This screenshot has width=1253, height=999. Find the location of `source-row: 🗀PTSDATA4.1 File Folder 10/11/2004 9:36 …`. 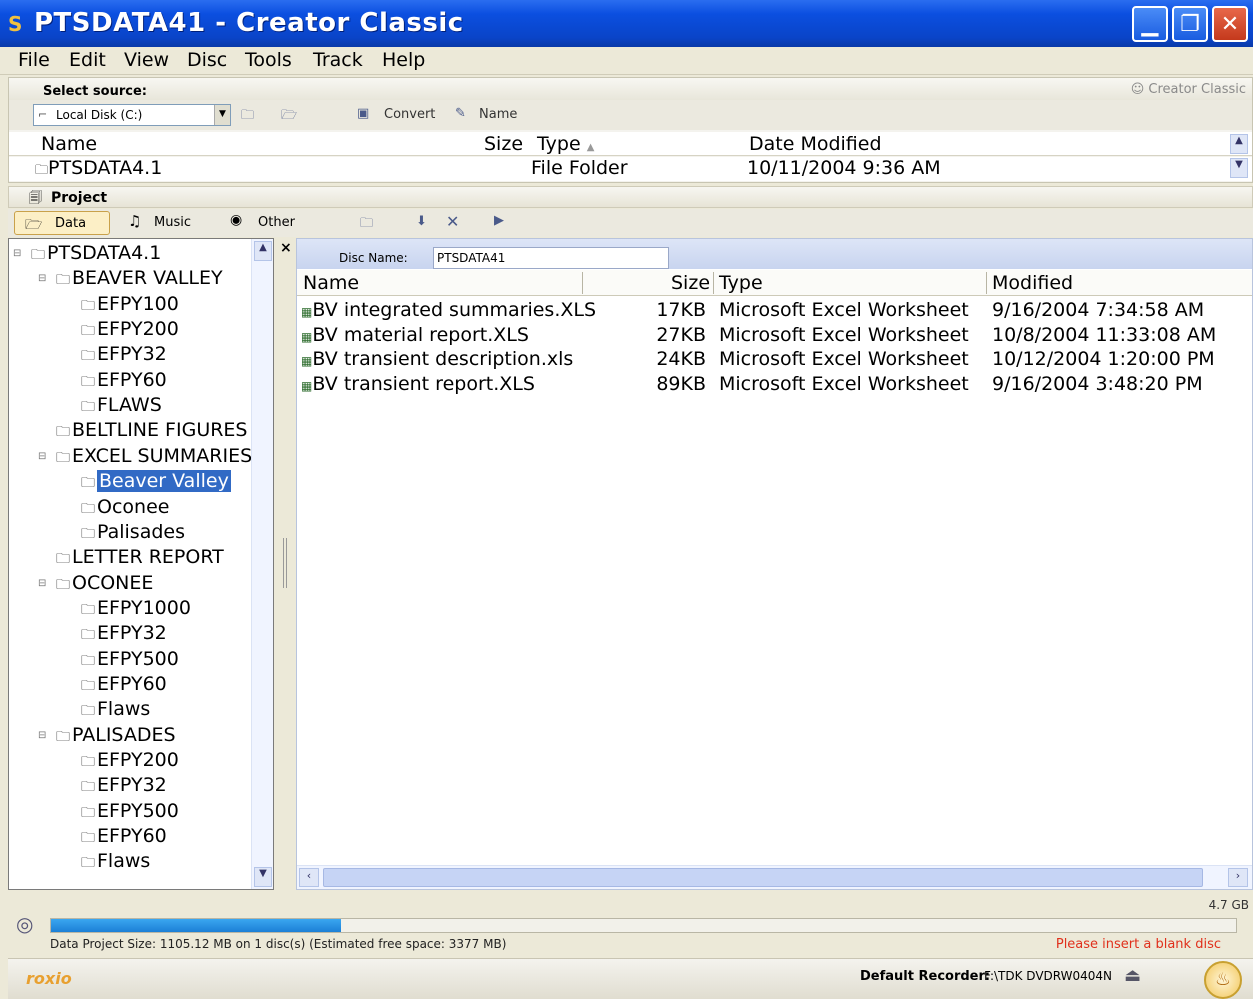

source-row: 🗀PTSDATA4.1 File Folder 10/11/2004 9:36 … is located at coordinates (630, 169).